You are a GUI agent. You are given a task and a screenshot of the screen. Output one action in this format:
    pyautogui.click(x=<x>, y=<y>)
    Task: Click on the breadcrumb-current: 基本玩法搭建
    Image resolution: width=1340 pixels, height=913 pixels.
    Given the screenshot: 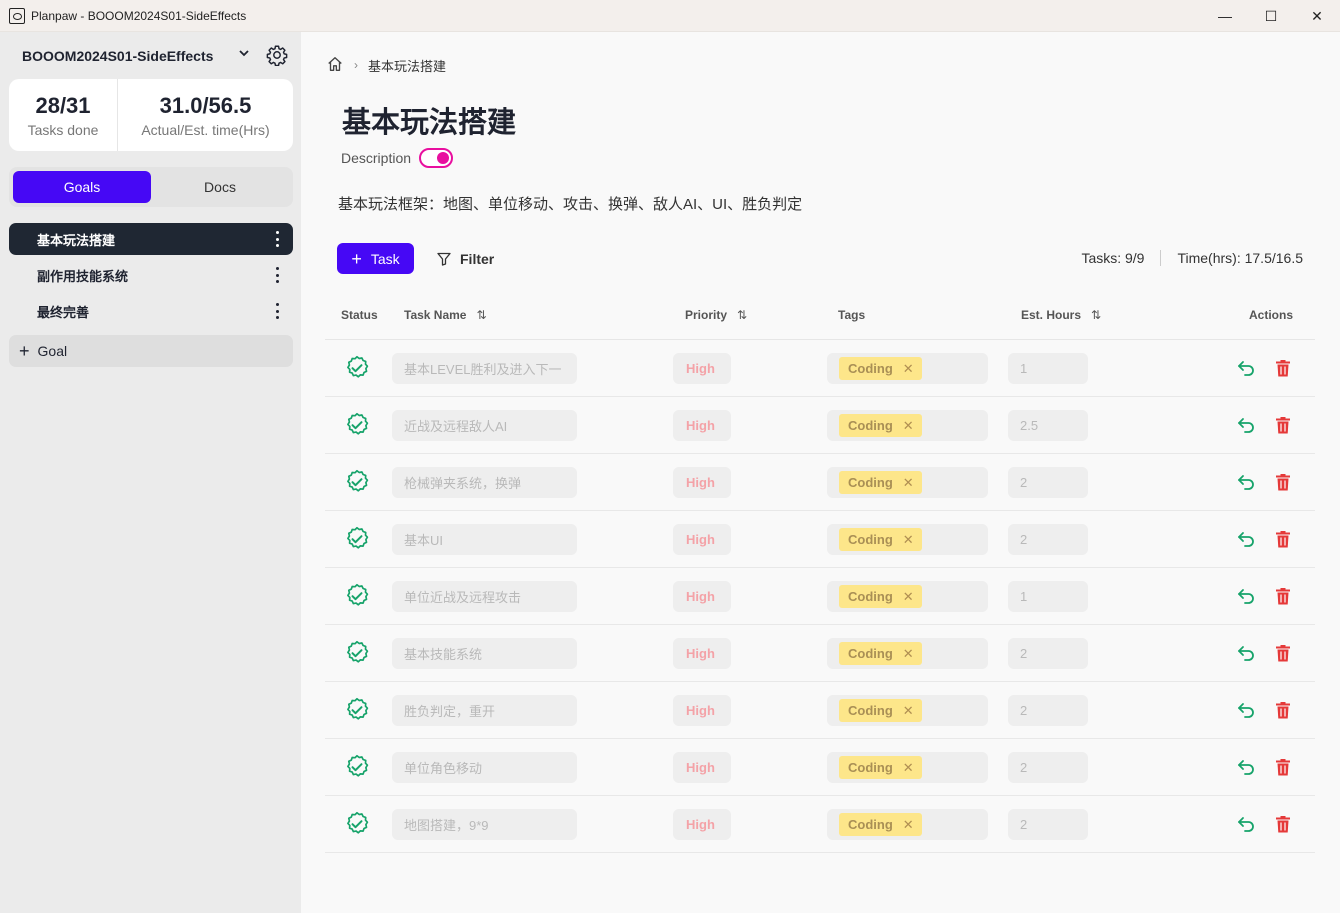 What is the action you would take?
    pyautogui.click(x=407, y=65)
    